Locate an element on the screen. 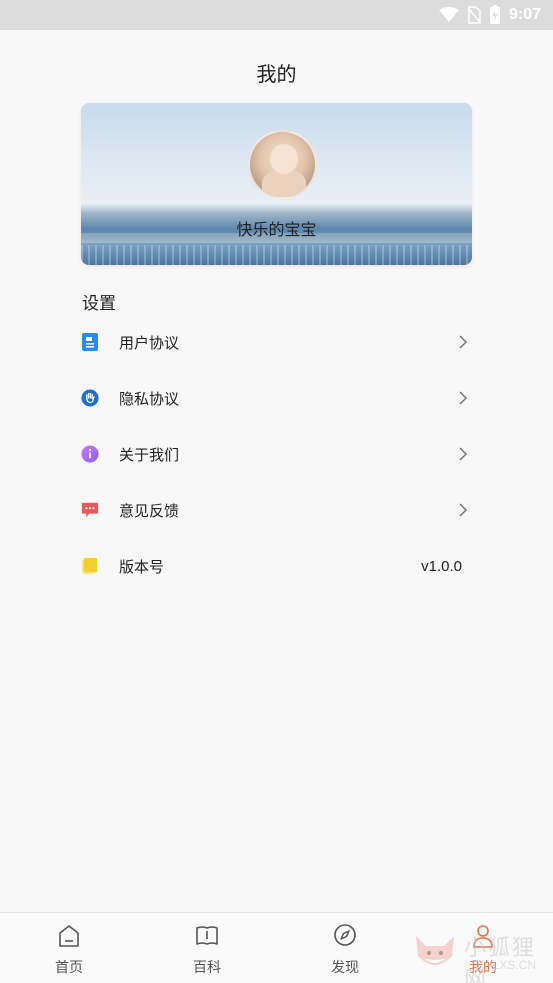  tab-label: 百科 is located at coordinates (207, 968).